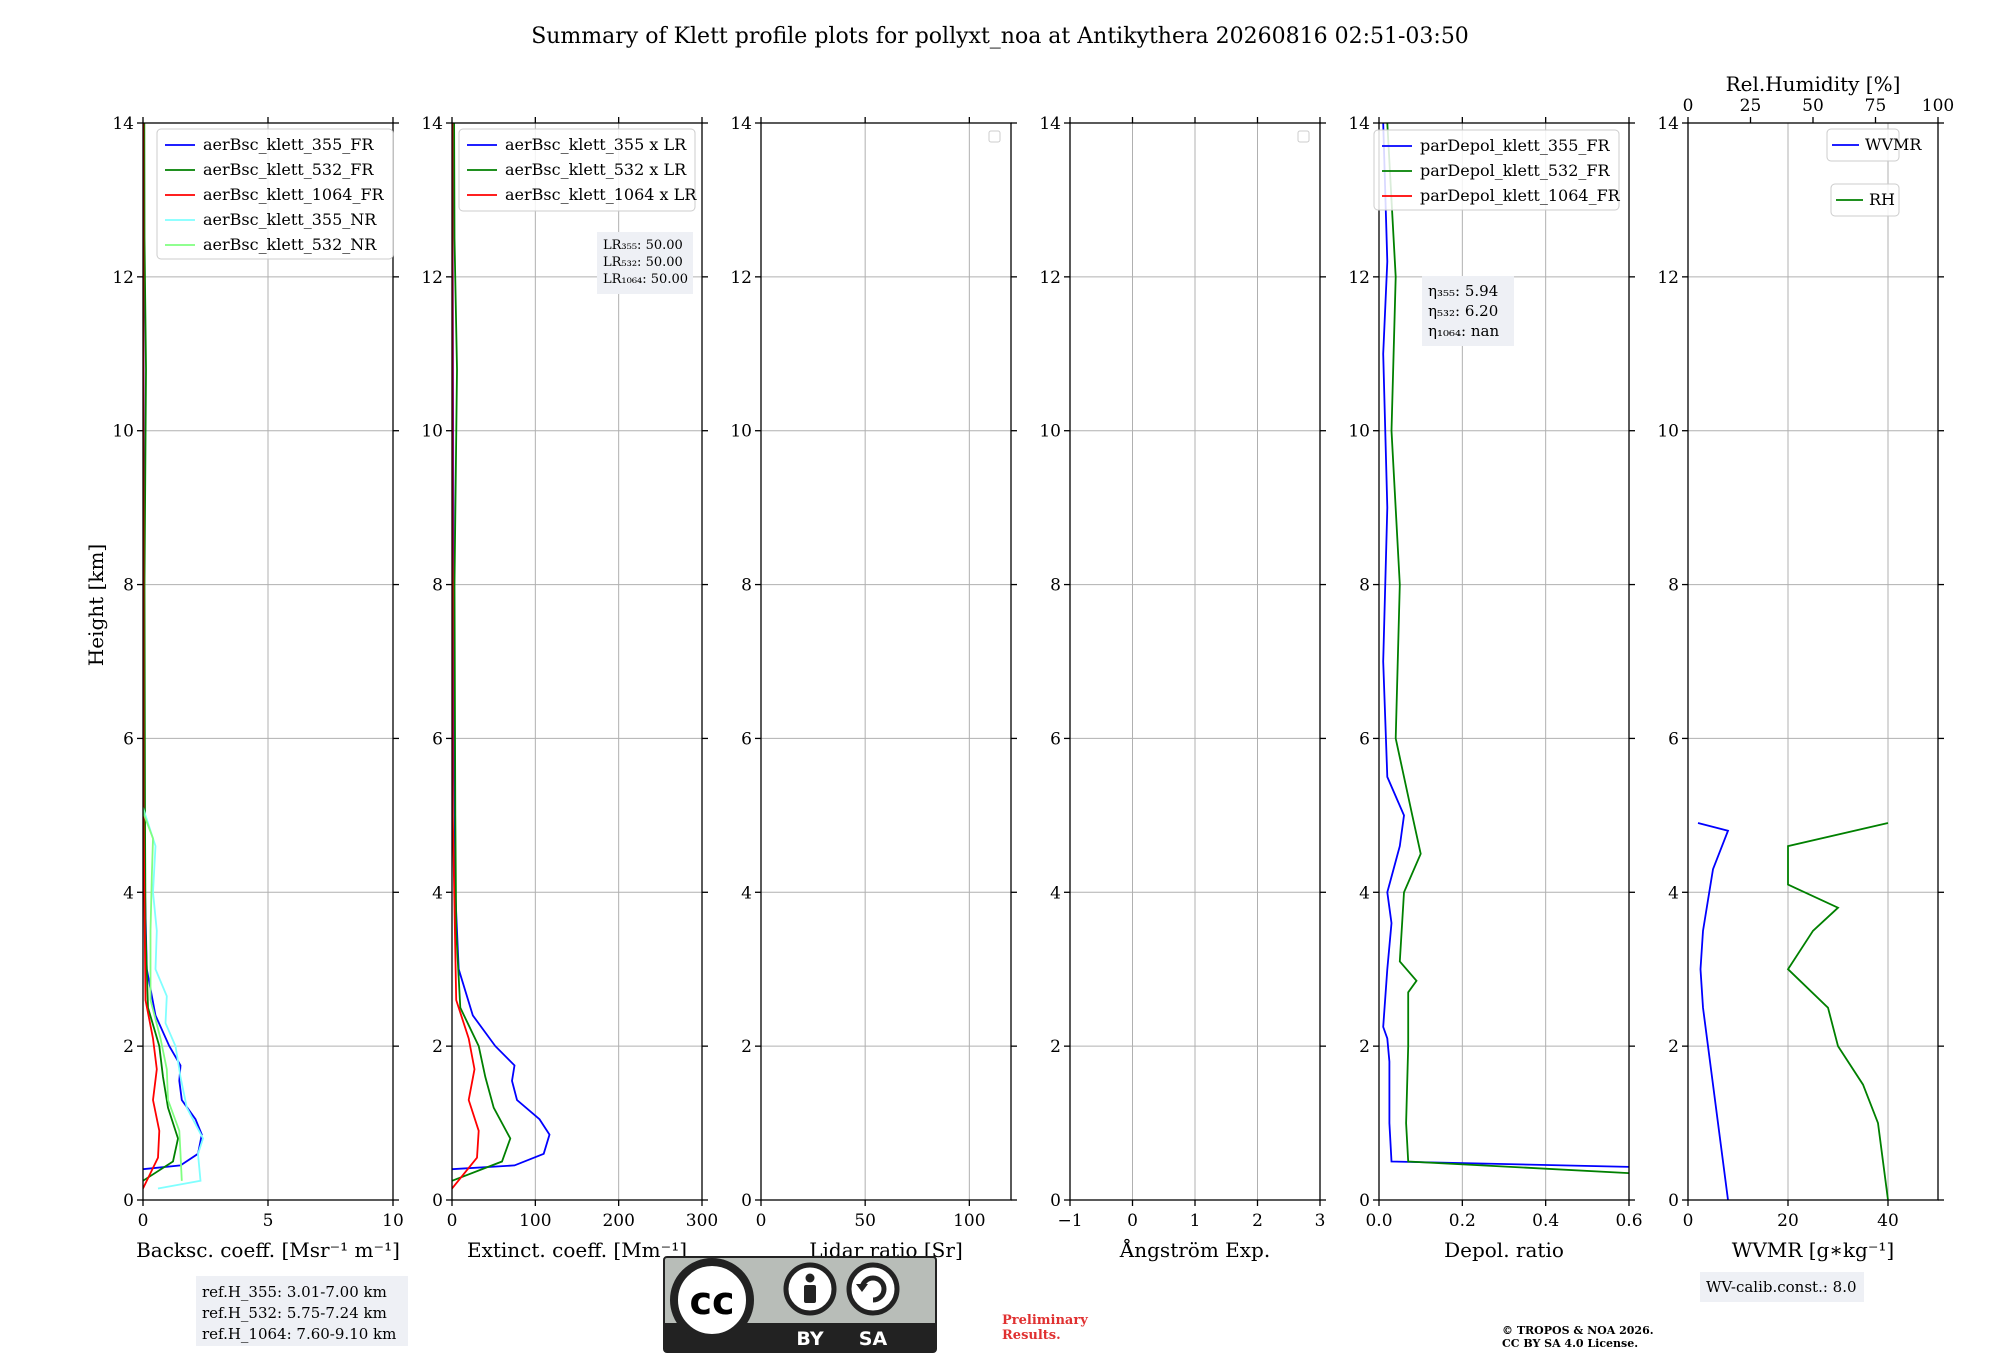 The width and height of the screenshot is (2000, 1360). What do you see at coordinates (299, 1334) in the screenshot?
I see `ref-height-1064: ref.H_1064: 7.60-9.10 km` at bounding box center [299, 1334].